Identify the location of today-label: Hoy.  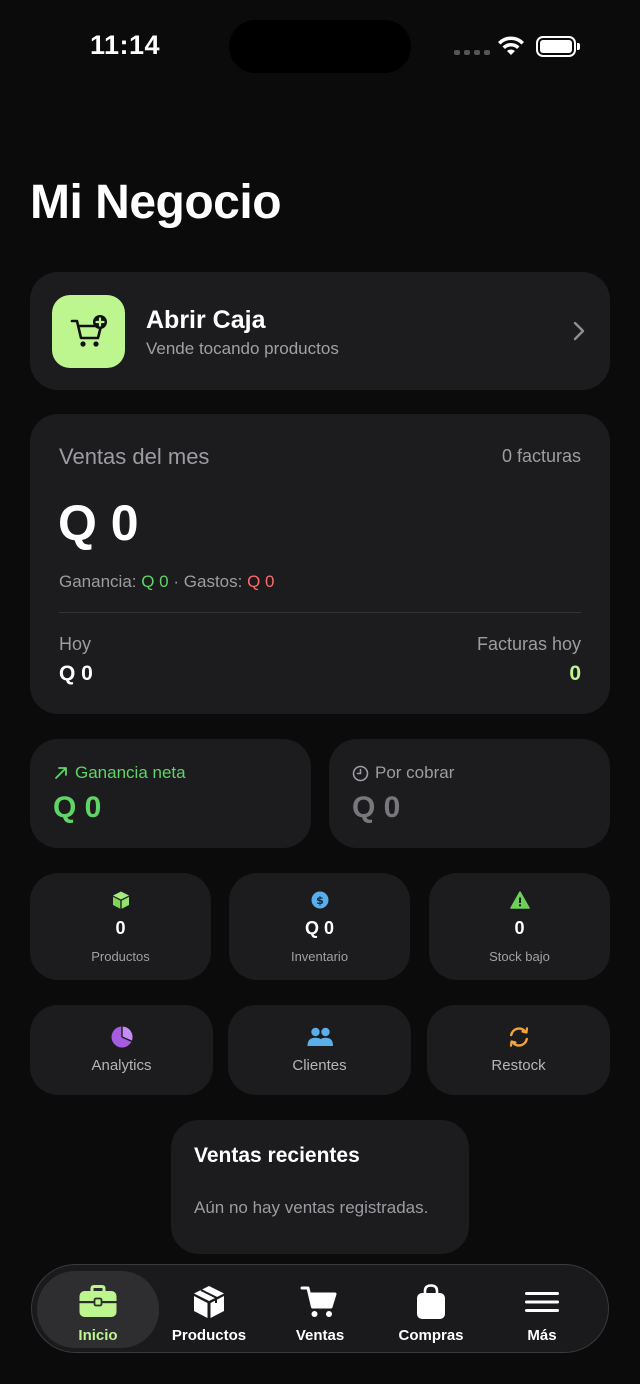
(75, 644).